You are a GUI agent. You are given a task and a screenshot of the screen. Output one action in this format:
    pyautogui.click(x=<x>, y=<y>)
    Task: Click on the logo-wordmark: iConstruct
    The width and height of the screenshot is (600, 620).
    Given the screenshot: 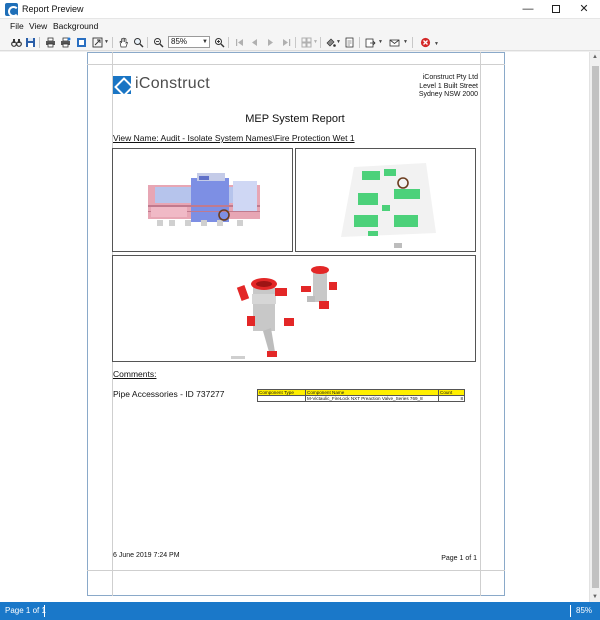 What is the action you would take?
    pyautogui.click(x=173, y=83)
    